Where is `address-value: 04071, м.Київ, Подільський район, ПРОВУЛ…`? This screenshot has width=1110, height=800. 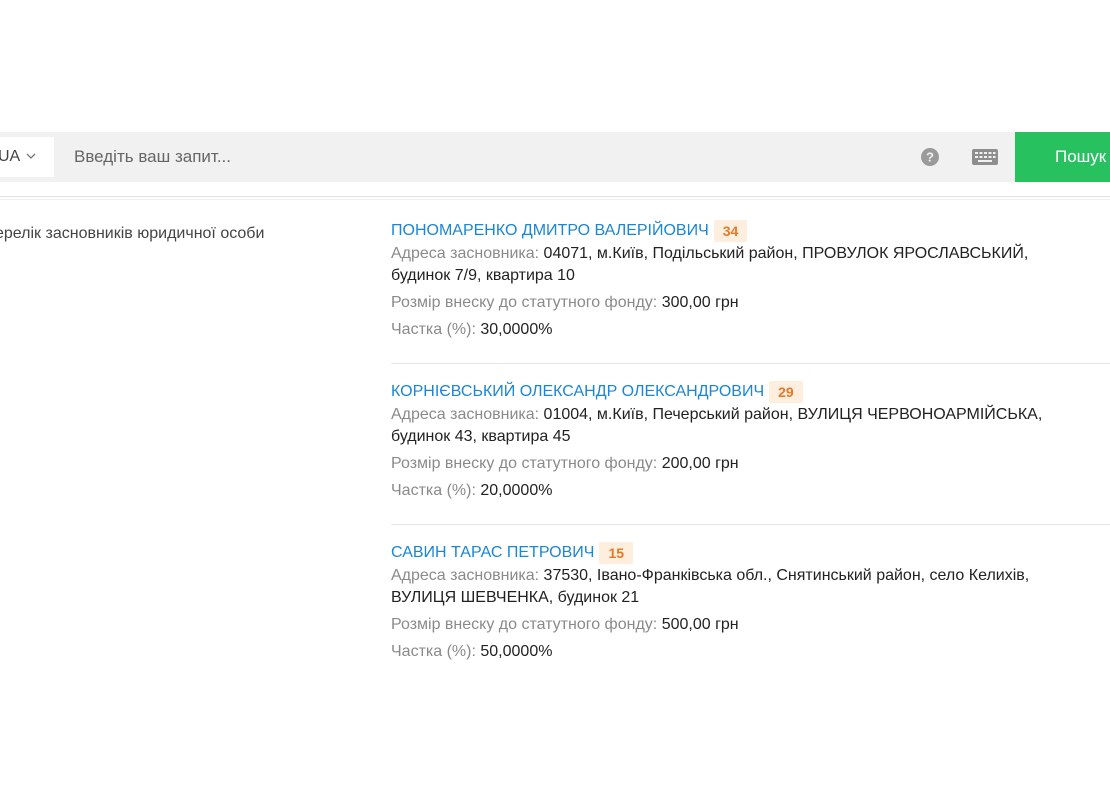 address-value: 04071, м.Київ, Подільський район, ПРОВУЛ… is located at coordinates (786, 253).